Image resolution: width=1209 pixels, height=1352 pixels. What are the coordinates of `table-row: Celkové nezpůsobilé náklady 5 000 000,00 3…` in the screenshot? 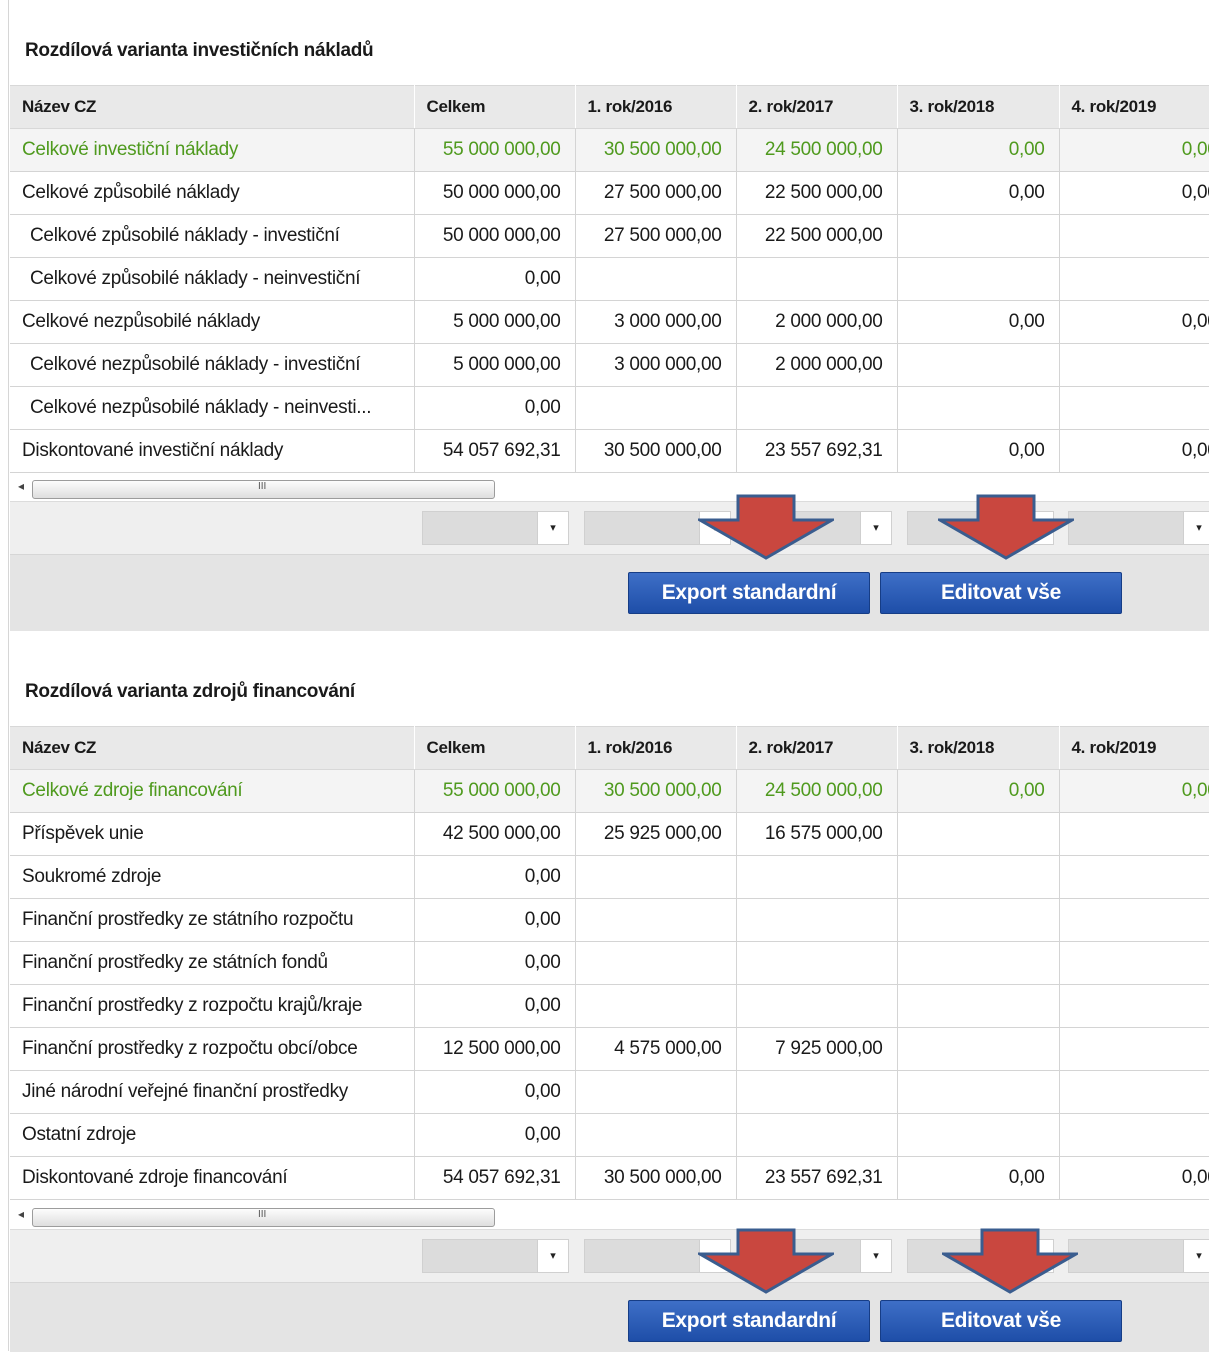 It's located at (609, 322).